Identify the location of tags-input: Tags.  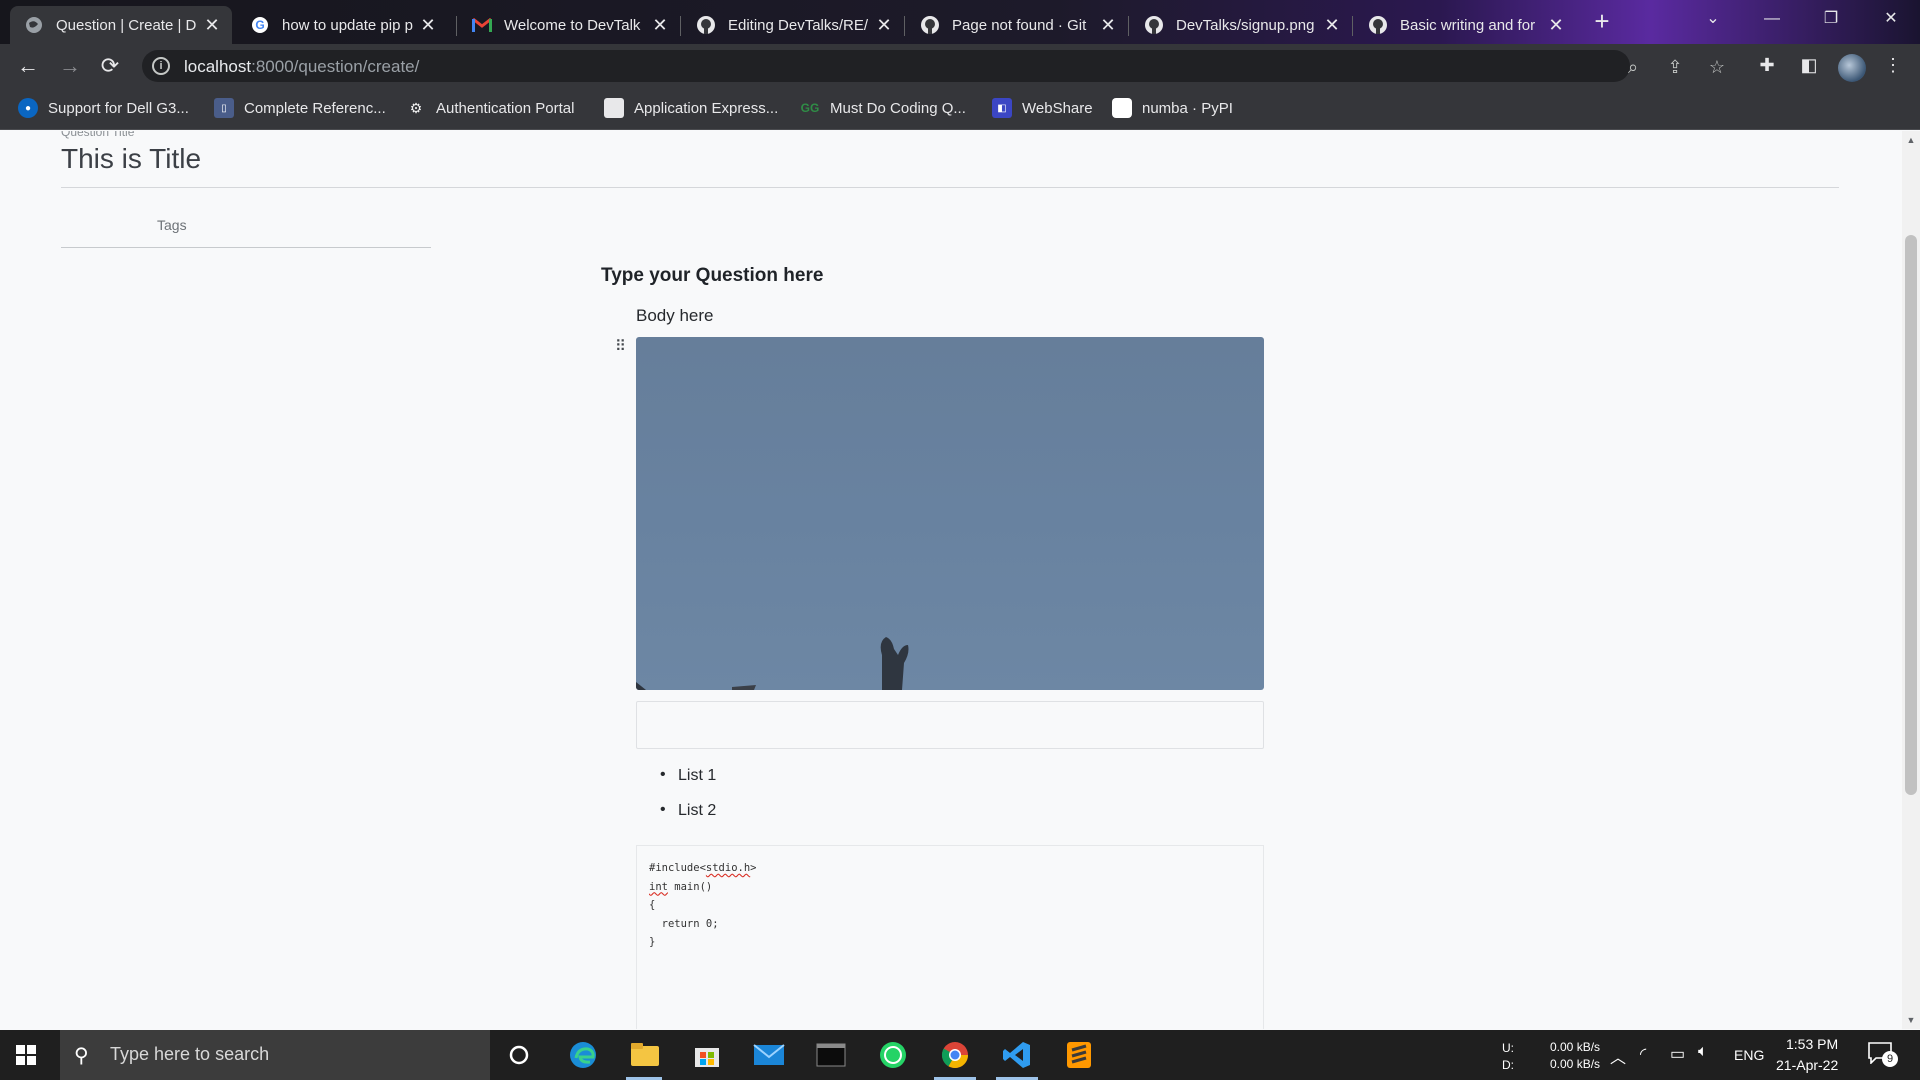
(172, 225).